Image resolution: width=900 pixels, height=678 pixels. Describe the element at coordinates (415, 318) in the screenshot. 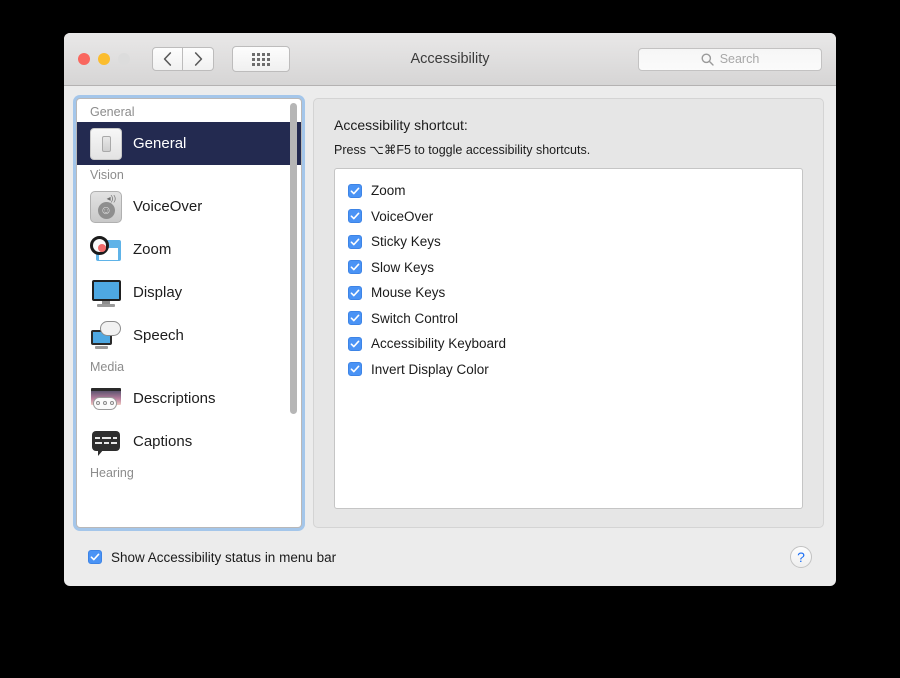

I see `shortcut-option-label: Switch Control` at that location.